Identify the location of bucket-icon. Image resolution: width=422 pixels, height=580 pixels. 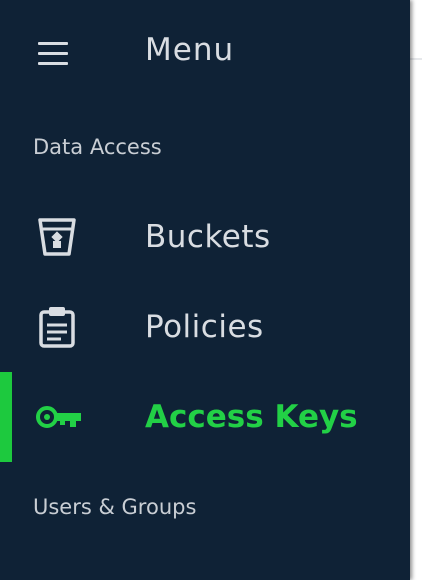
(57, 237).